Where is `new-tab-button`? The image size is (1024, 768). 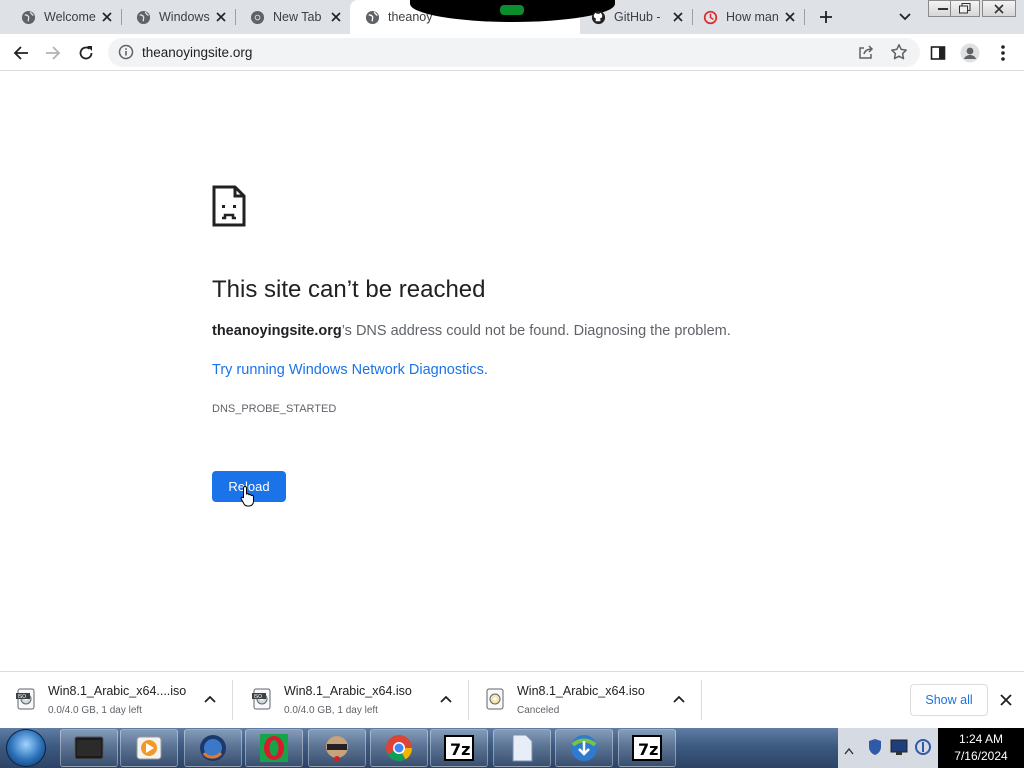 new-tab-button is located at coordinates (826, 17).